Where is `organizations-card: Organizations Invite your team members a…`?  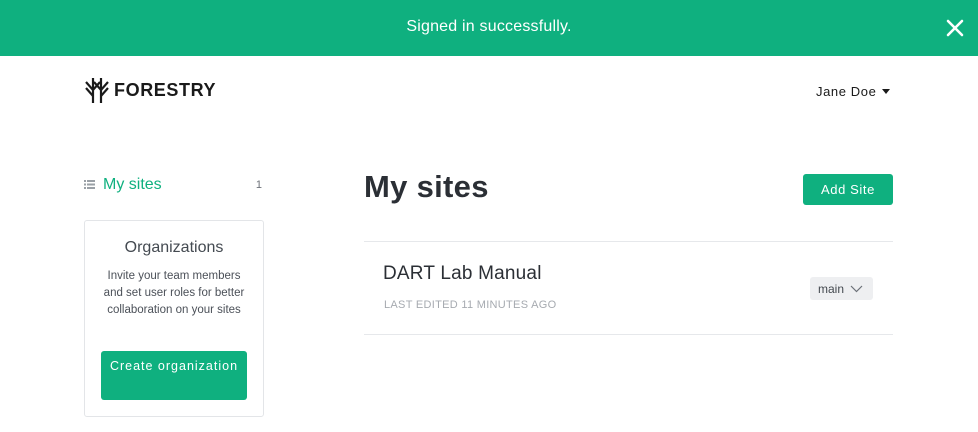
organizations-card: Organizations Invite your team members a… is located at coordinates (174, 318).